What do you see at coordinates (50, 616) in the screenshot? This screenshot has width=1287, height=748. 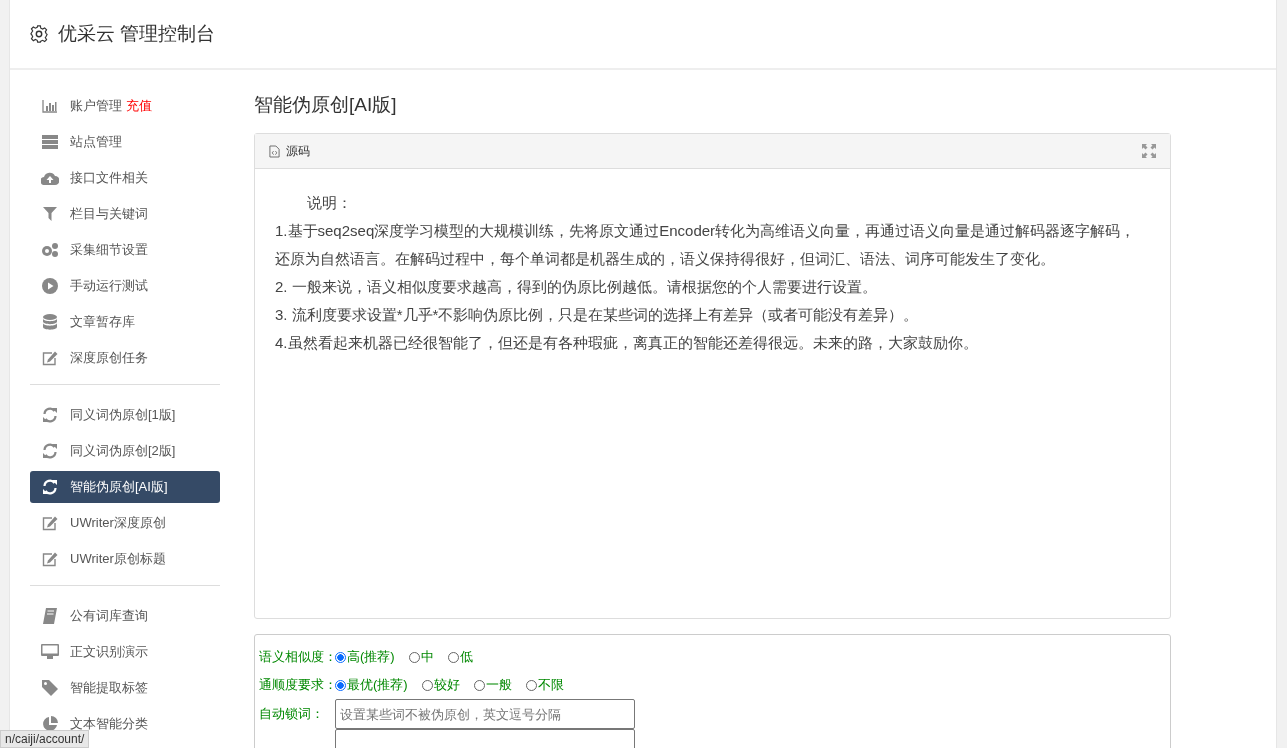 I see `book-icon` at bounding box center [50, 616].